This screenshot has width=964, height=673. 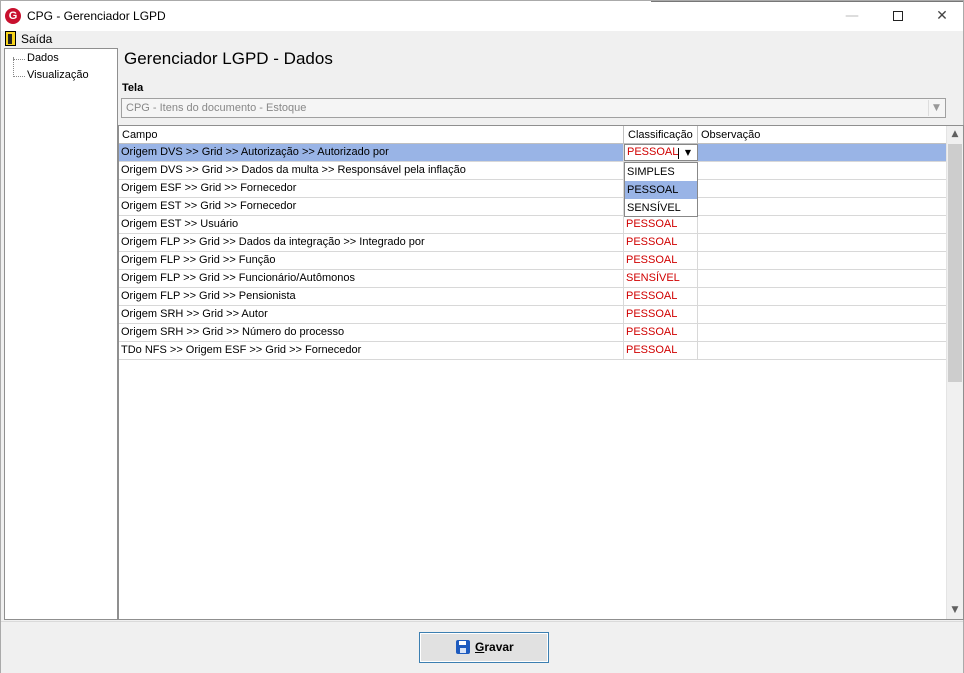 What do you see at coordinates (661, 278) in the screenshot?
I see `cell-classificacao: SENSÍVEL` at bounding box center [661, 278].